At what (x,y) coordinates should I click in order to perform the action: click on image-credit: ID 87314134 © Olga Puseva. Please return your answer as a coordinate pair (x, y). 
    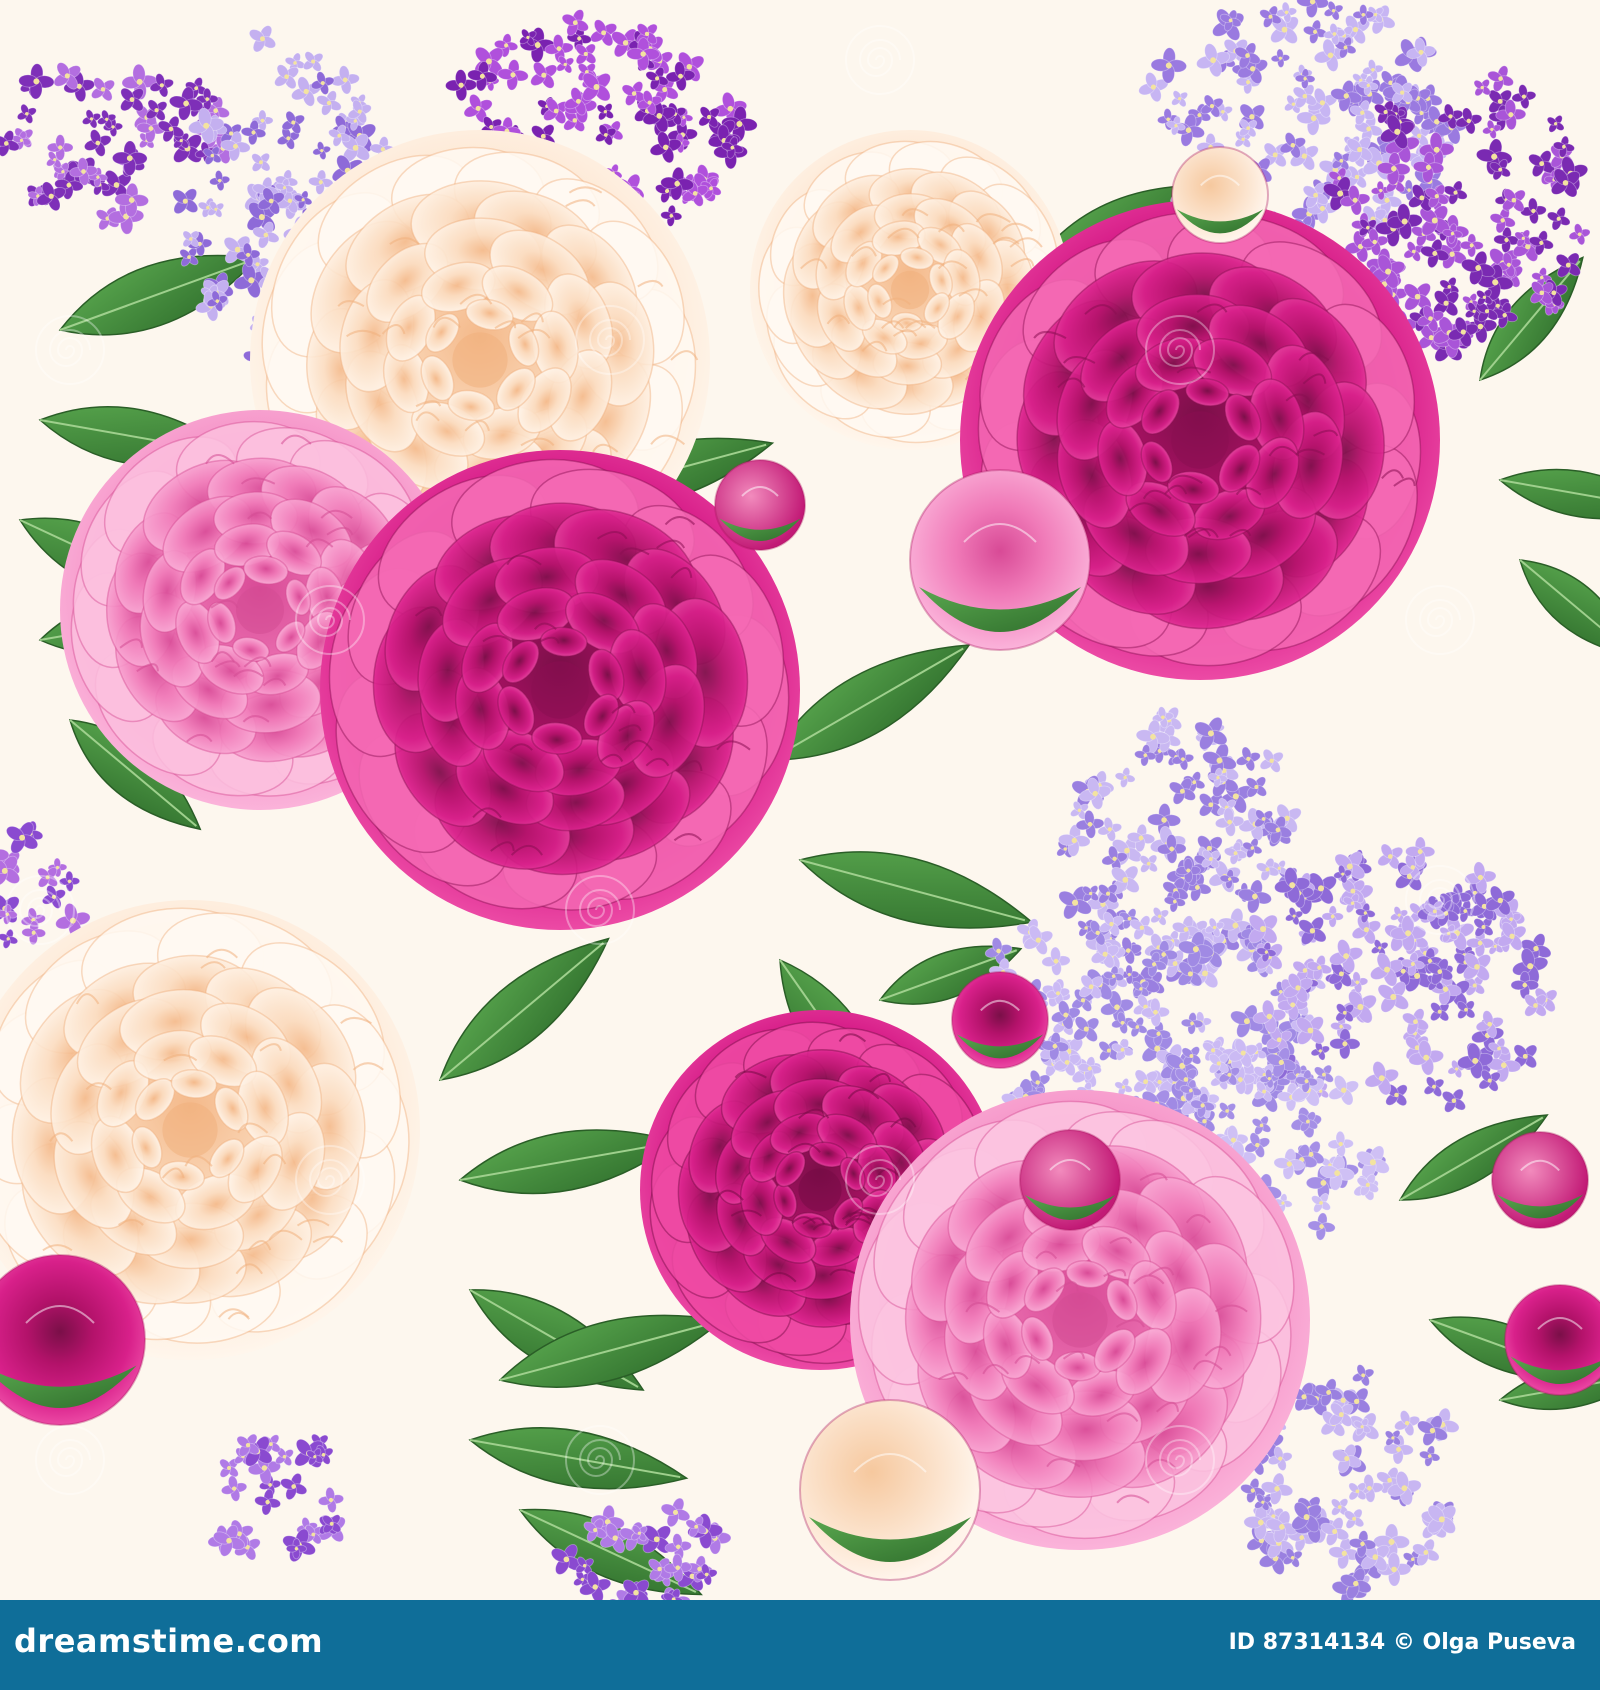
    Looking at the image, I should click on (1402, 1642).